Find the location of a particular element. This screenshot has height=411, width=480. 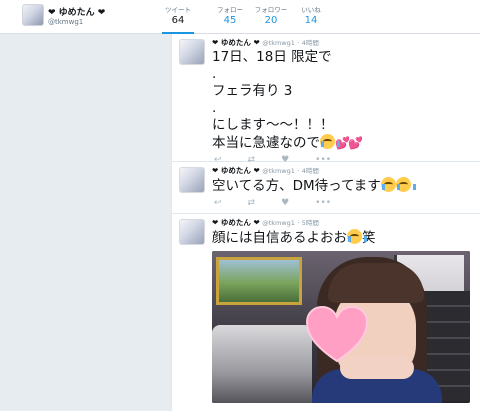

reply-icon: ↩ is located at coordinates (218, 203).